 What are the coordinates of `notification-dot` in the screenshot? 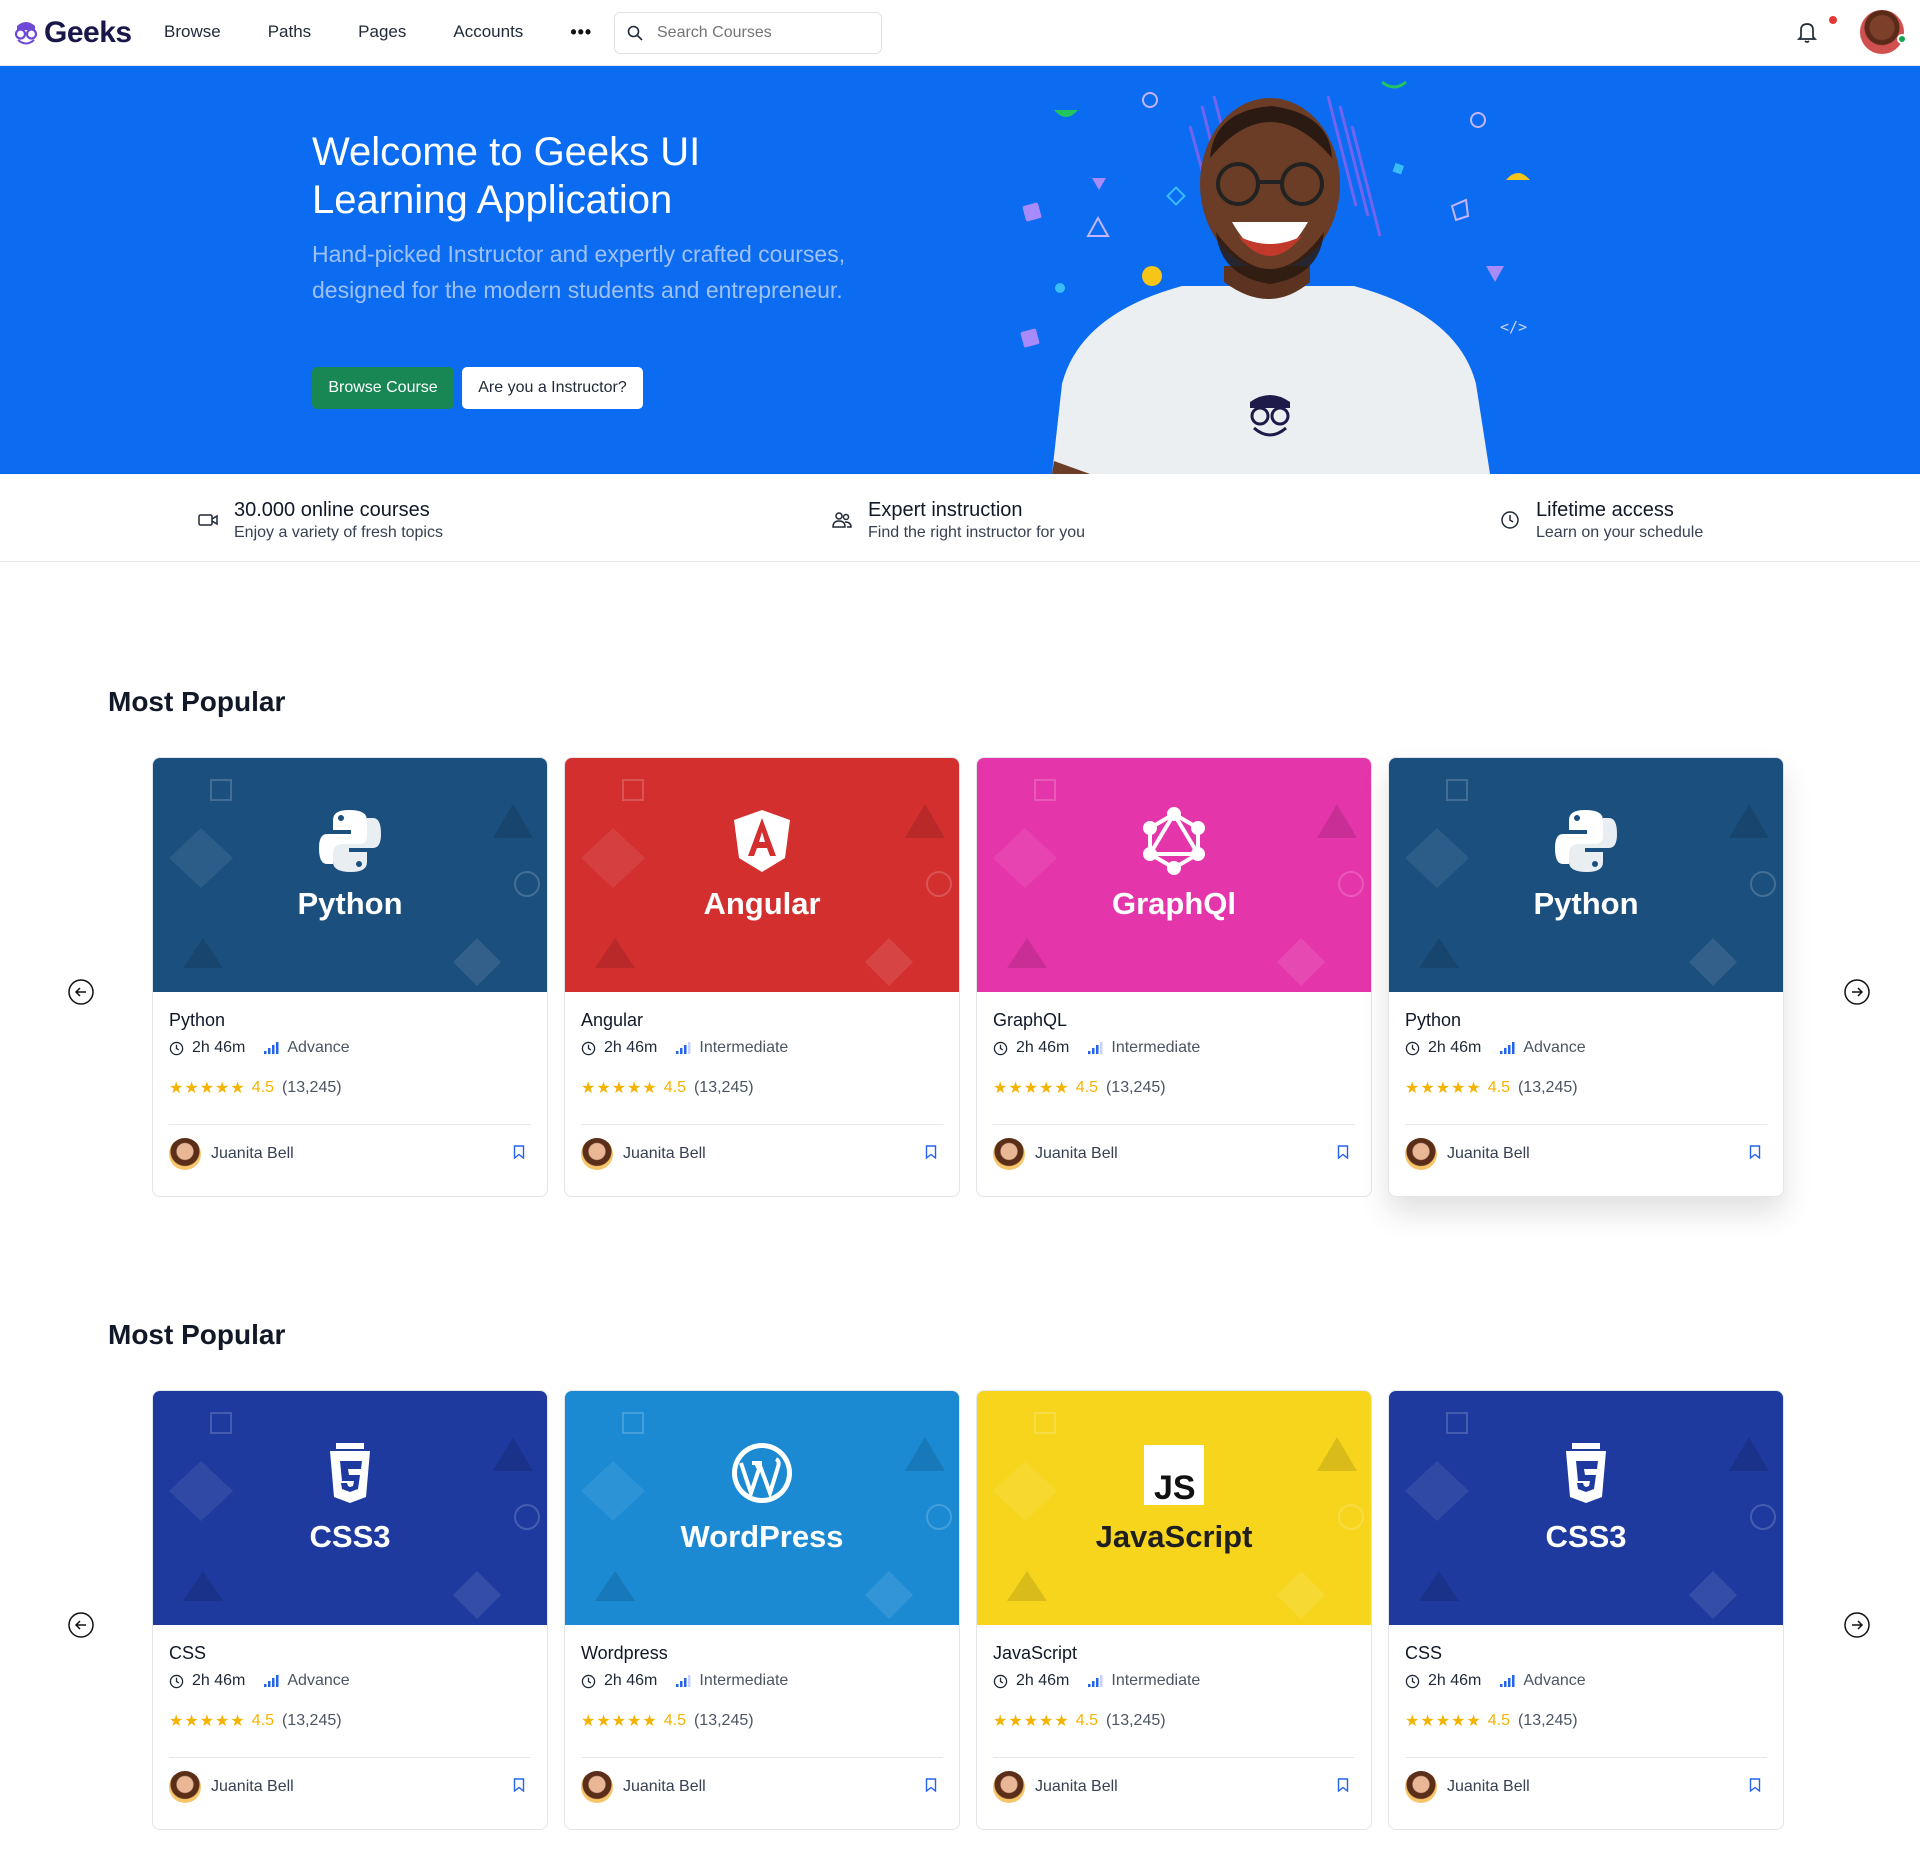 It's located at (1833, 20).